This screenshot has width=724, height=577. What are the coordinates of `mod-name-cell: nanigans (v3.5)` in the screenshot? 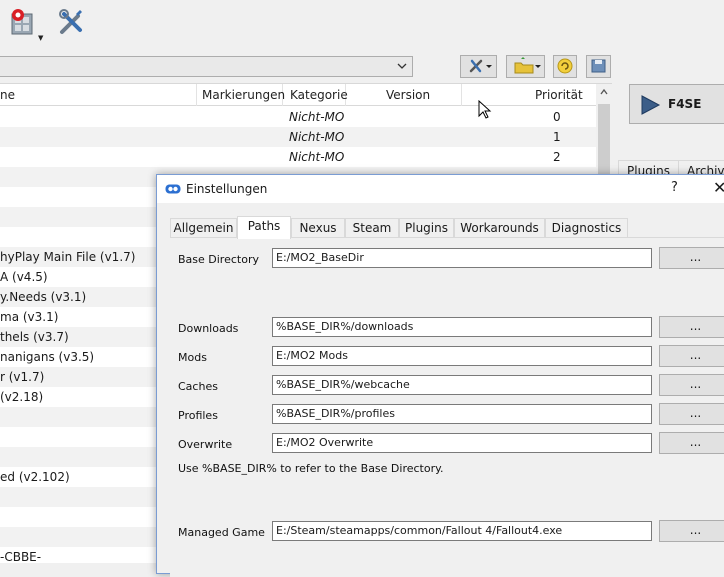 It's located at (47, 357).